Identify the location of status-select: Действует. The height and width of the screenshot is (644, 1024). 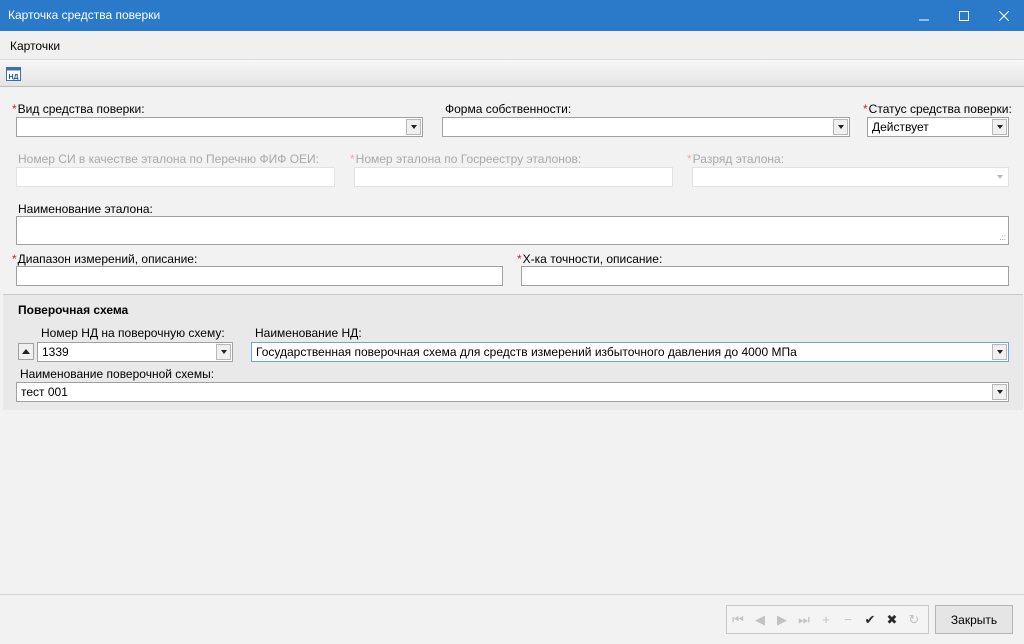
(938, 127).